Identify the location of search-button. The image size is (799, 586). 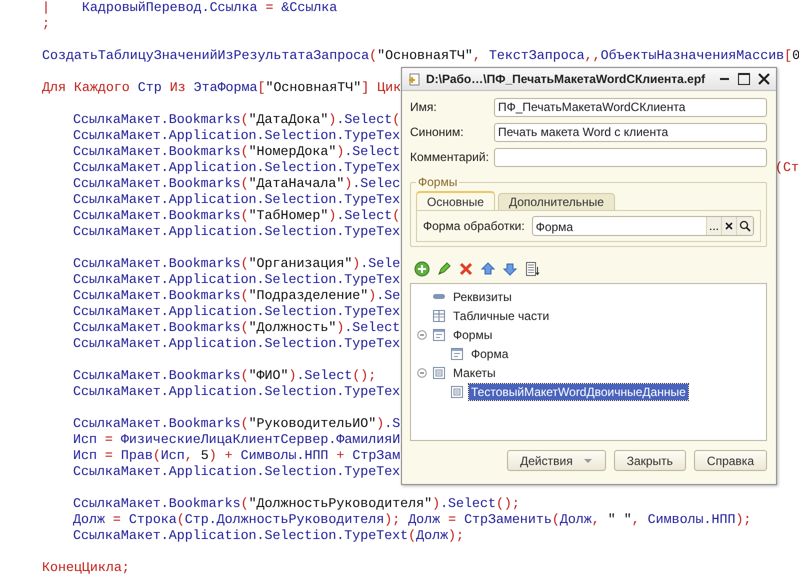
(744, 226).